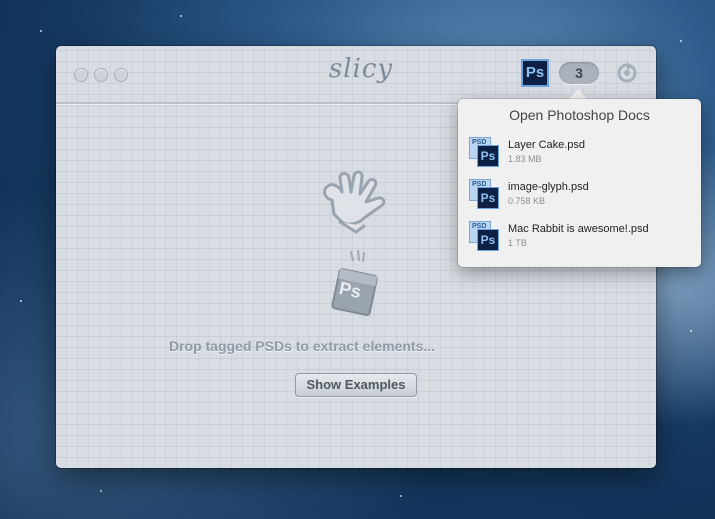 This screenshot has width=715, height=519. I want to click on close-button, so click(81, 75).